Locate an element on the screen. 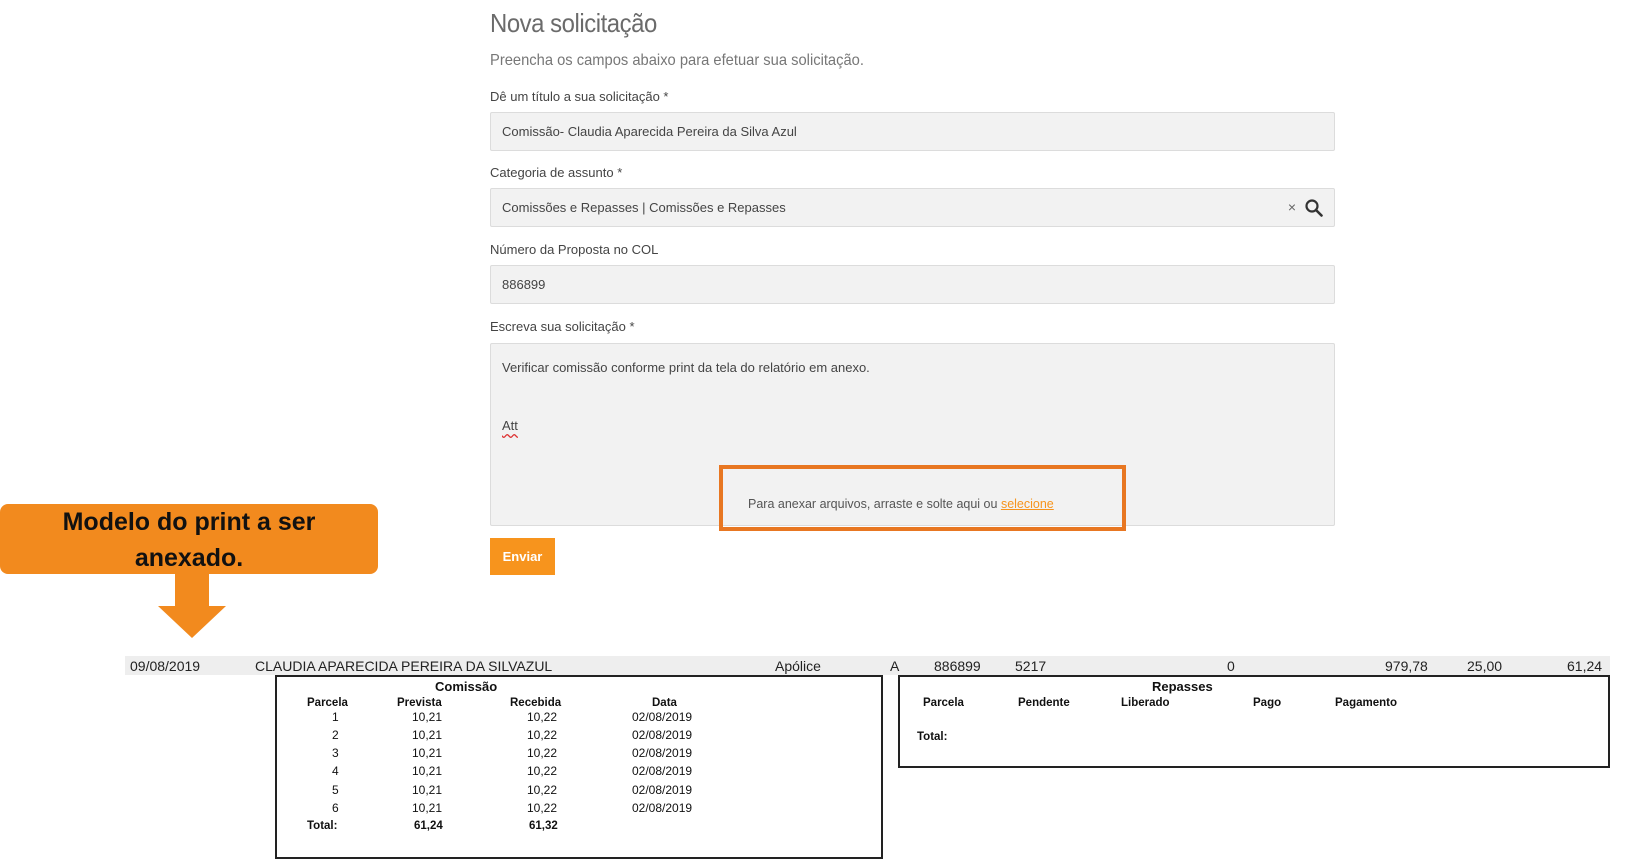 The image size is (1625, 865). col-header: Data is located at coordinates (664, 703).